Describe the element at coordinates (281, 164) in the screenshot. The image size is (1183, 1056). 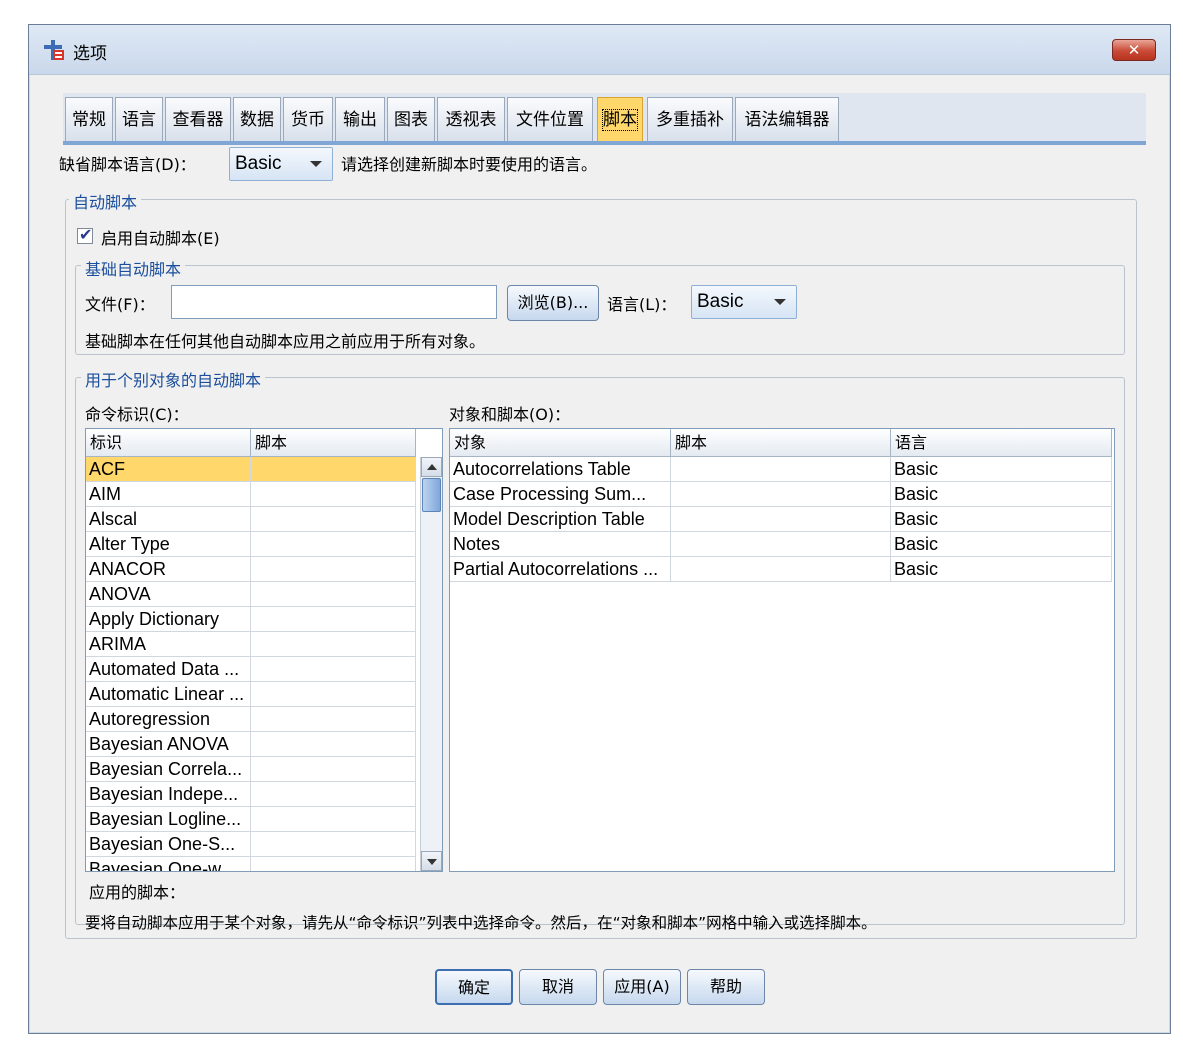
I see `default-script-language-select: Basic` at that location.